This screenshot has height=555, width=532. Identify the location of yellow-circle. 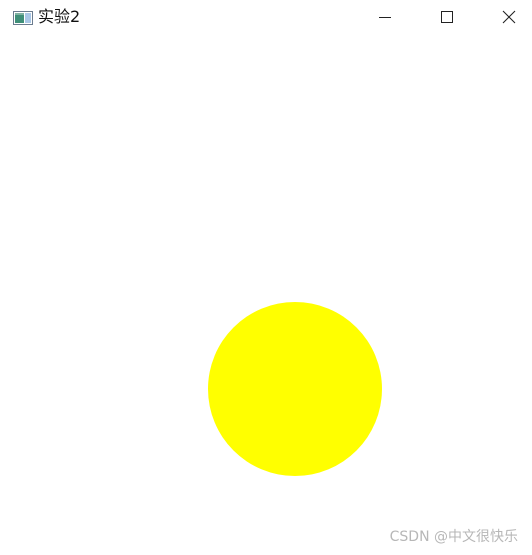
(295, 389).